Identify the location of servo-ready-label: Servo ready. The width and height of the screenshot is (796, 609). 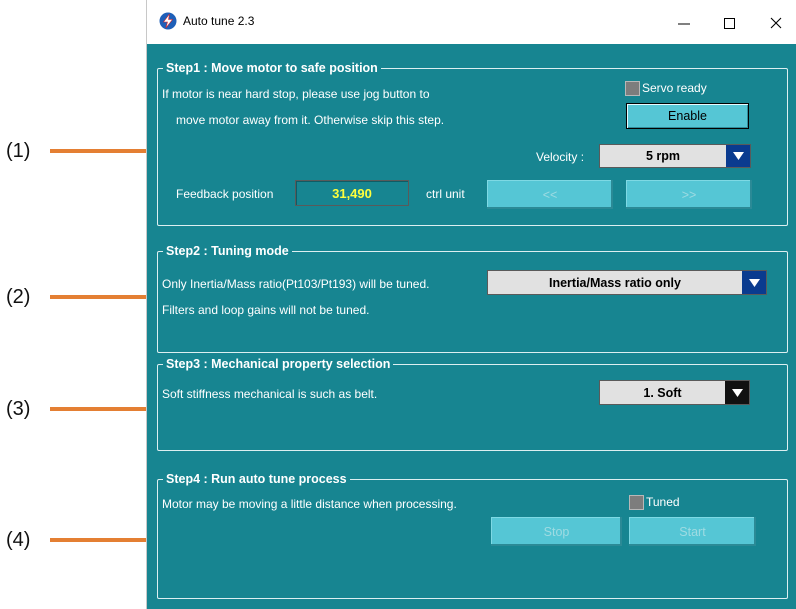
(674, 88).